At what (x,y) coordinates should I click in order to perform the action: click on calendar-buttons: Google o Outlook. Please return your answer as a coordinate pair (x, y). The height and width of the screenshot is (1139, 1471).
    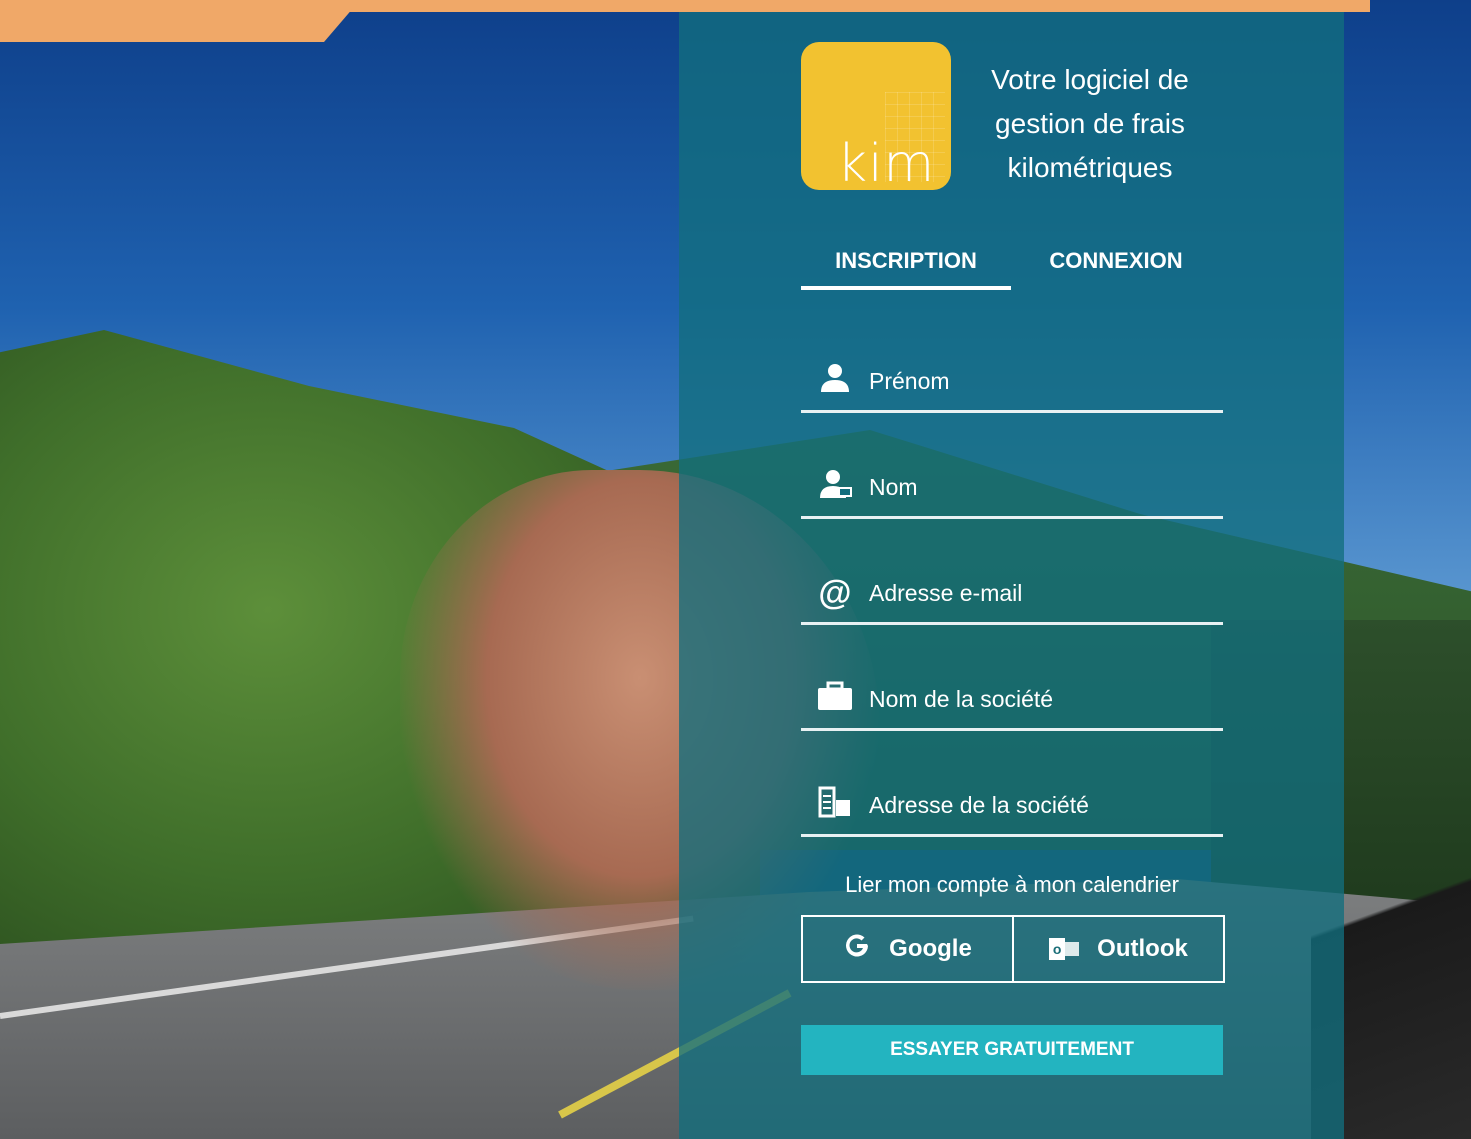
    Looking at the image, I should click on (1013, 949).